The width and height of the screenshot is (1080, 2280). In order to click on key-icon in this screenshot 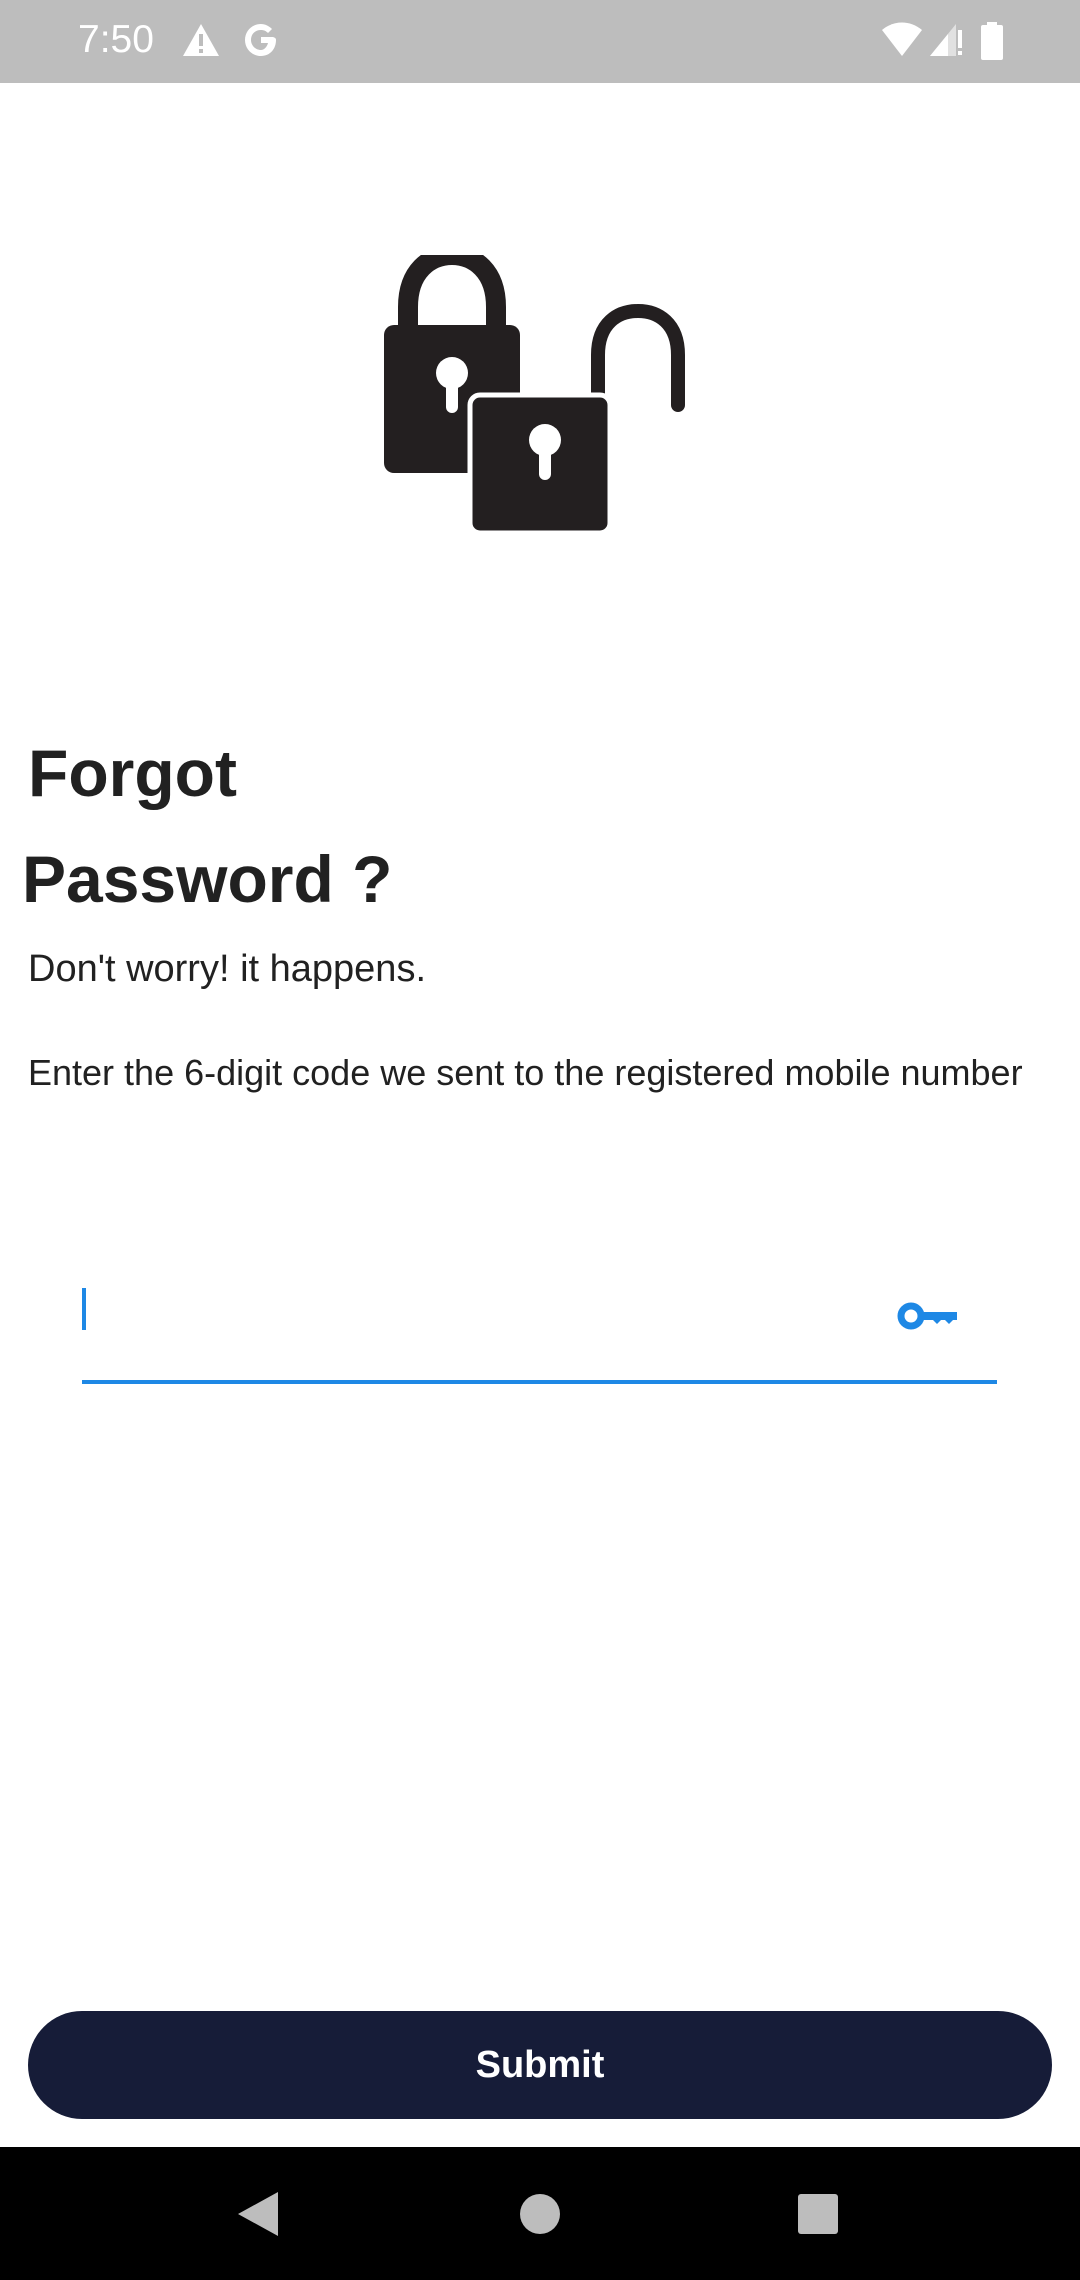, I will do `click(929, 1316)`.